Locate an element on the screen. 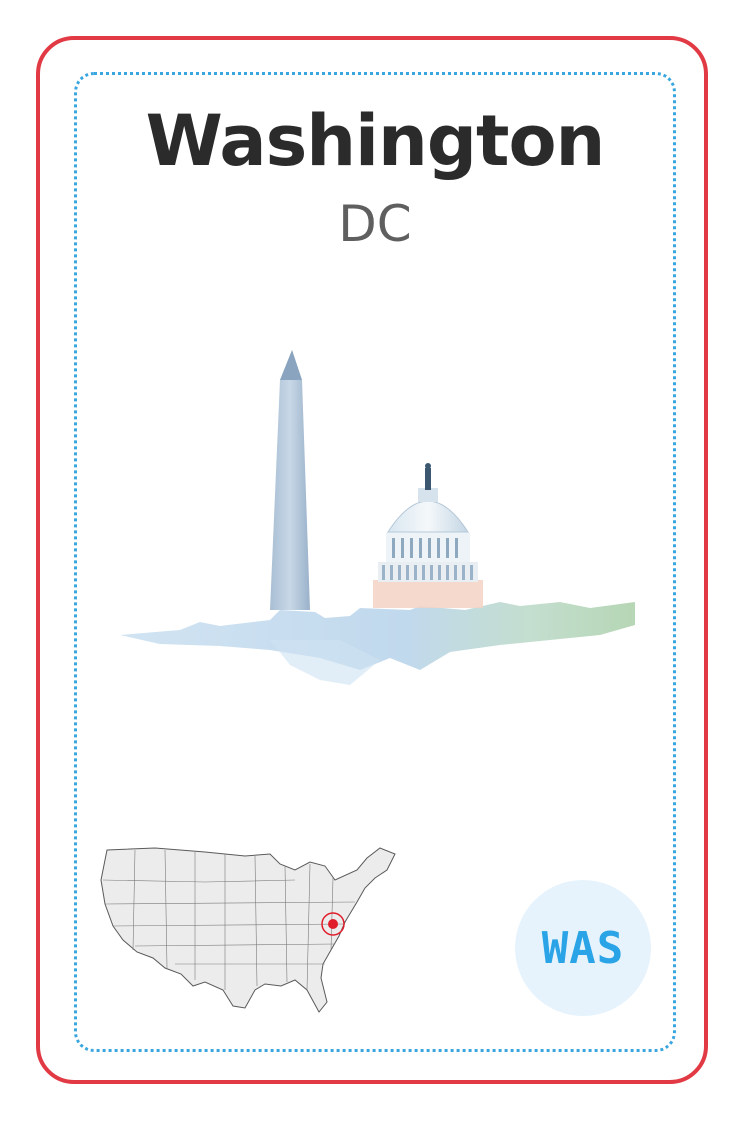 The image size is (750, 1125). airport-code-badge: WAS is located at coordinates (583, 948).